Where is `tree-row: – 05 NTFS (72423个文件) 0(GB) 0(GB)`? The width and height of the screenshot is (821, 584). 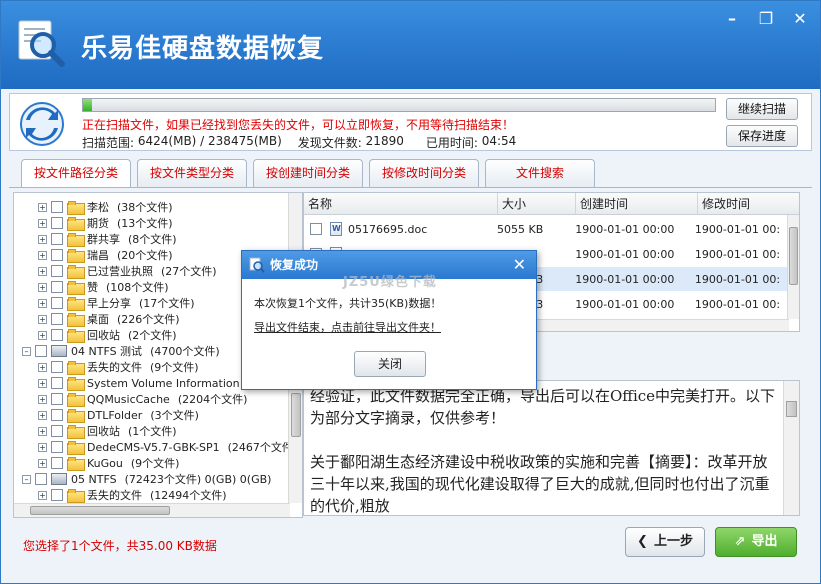 tree-row: – 05 NTFS (72423个文件) 0(GB) 0(GB) is located at coordinates (146, 479).